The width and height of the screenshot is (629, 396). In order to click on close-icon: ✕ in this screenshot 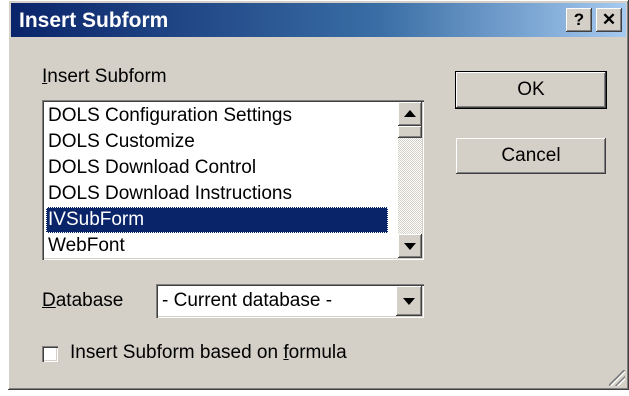, I will do `click(609, 19)`.